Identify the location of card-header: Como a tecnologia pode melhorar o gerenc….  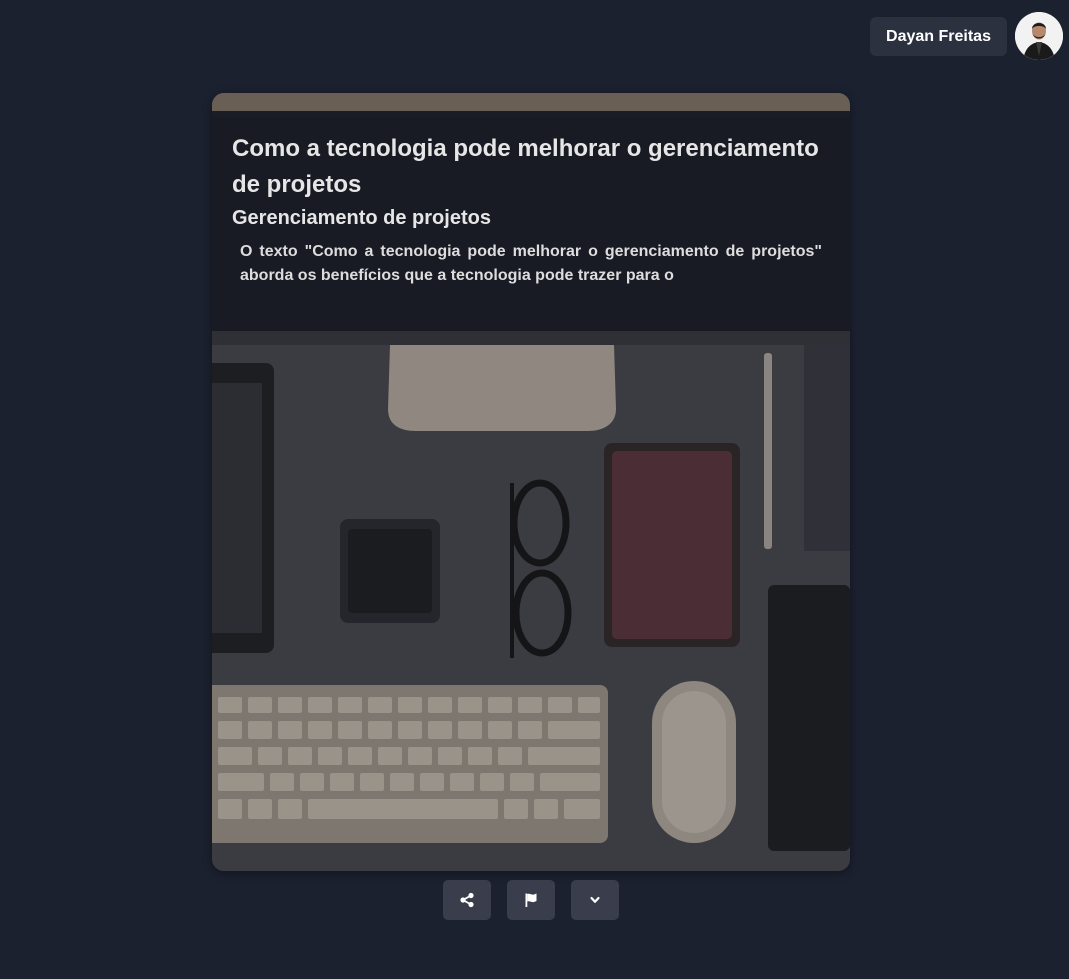
(531, 221).